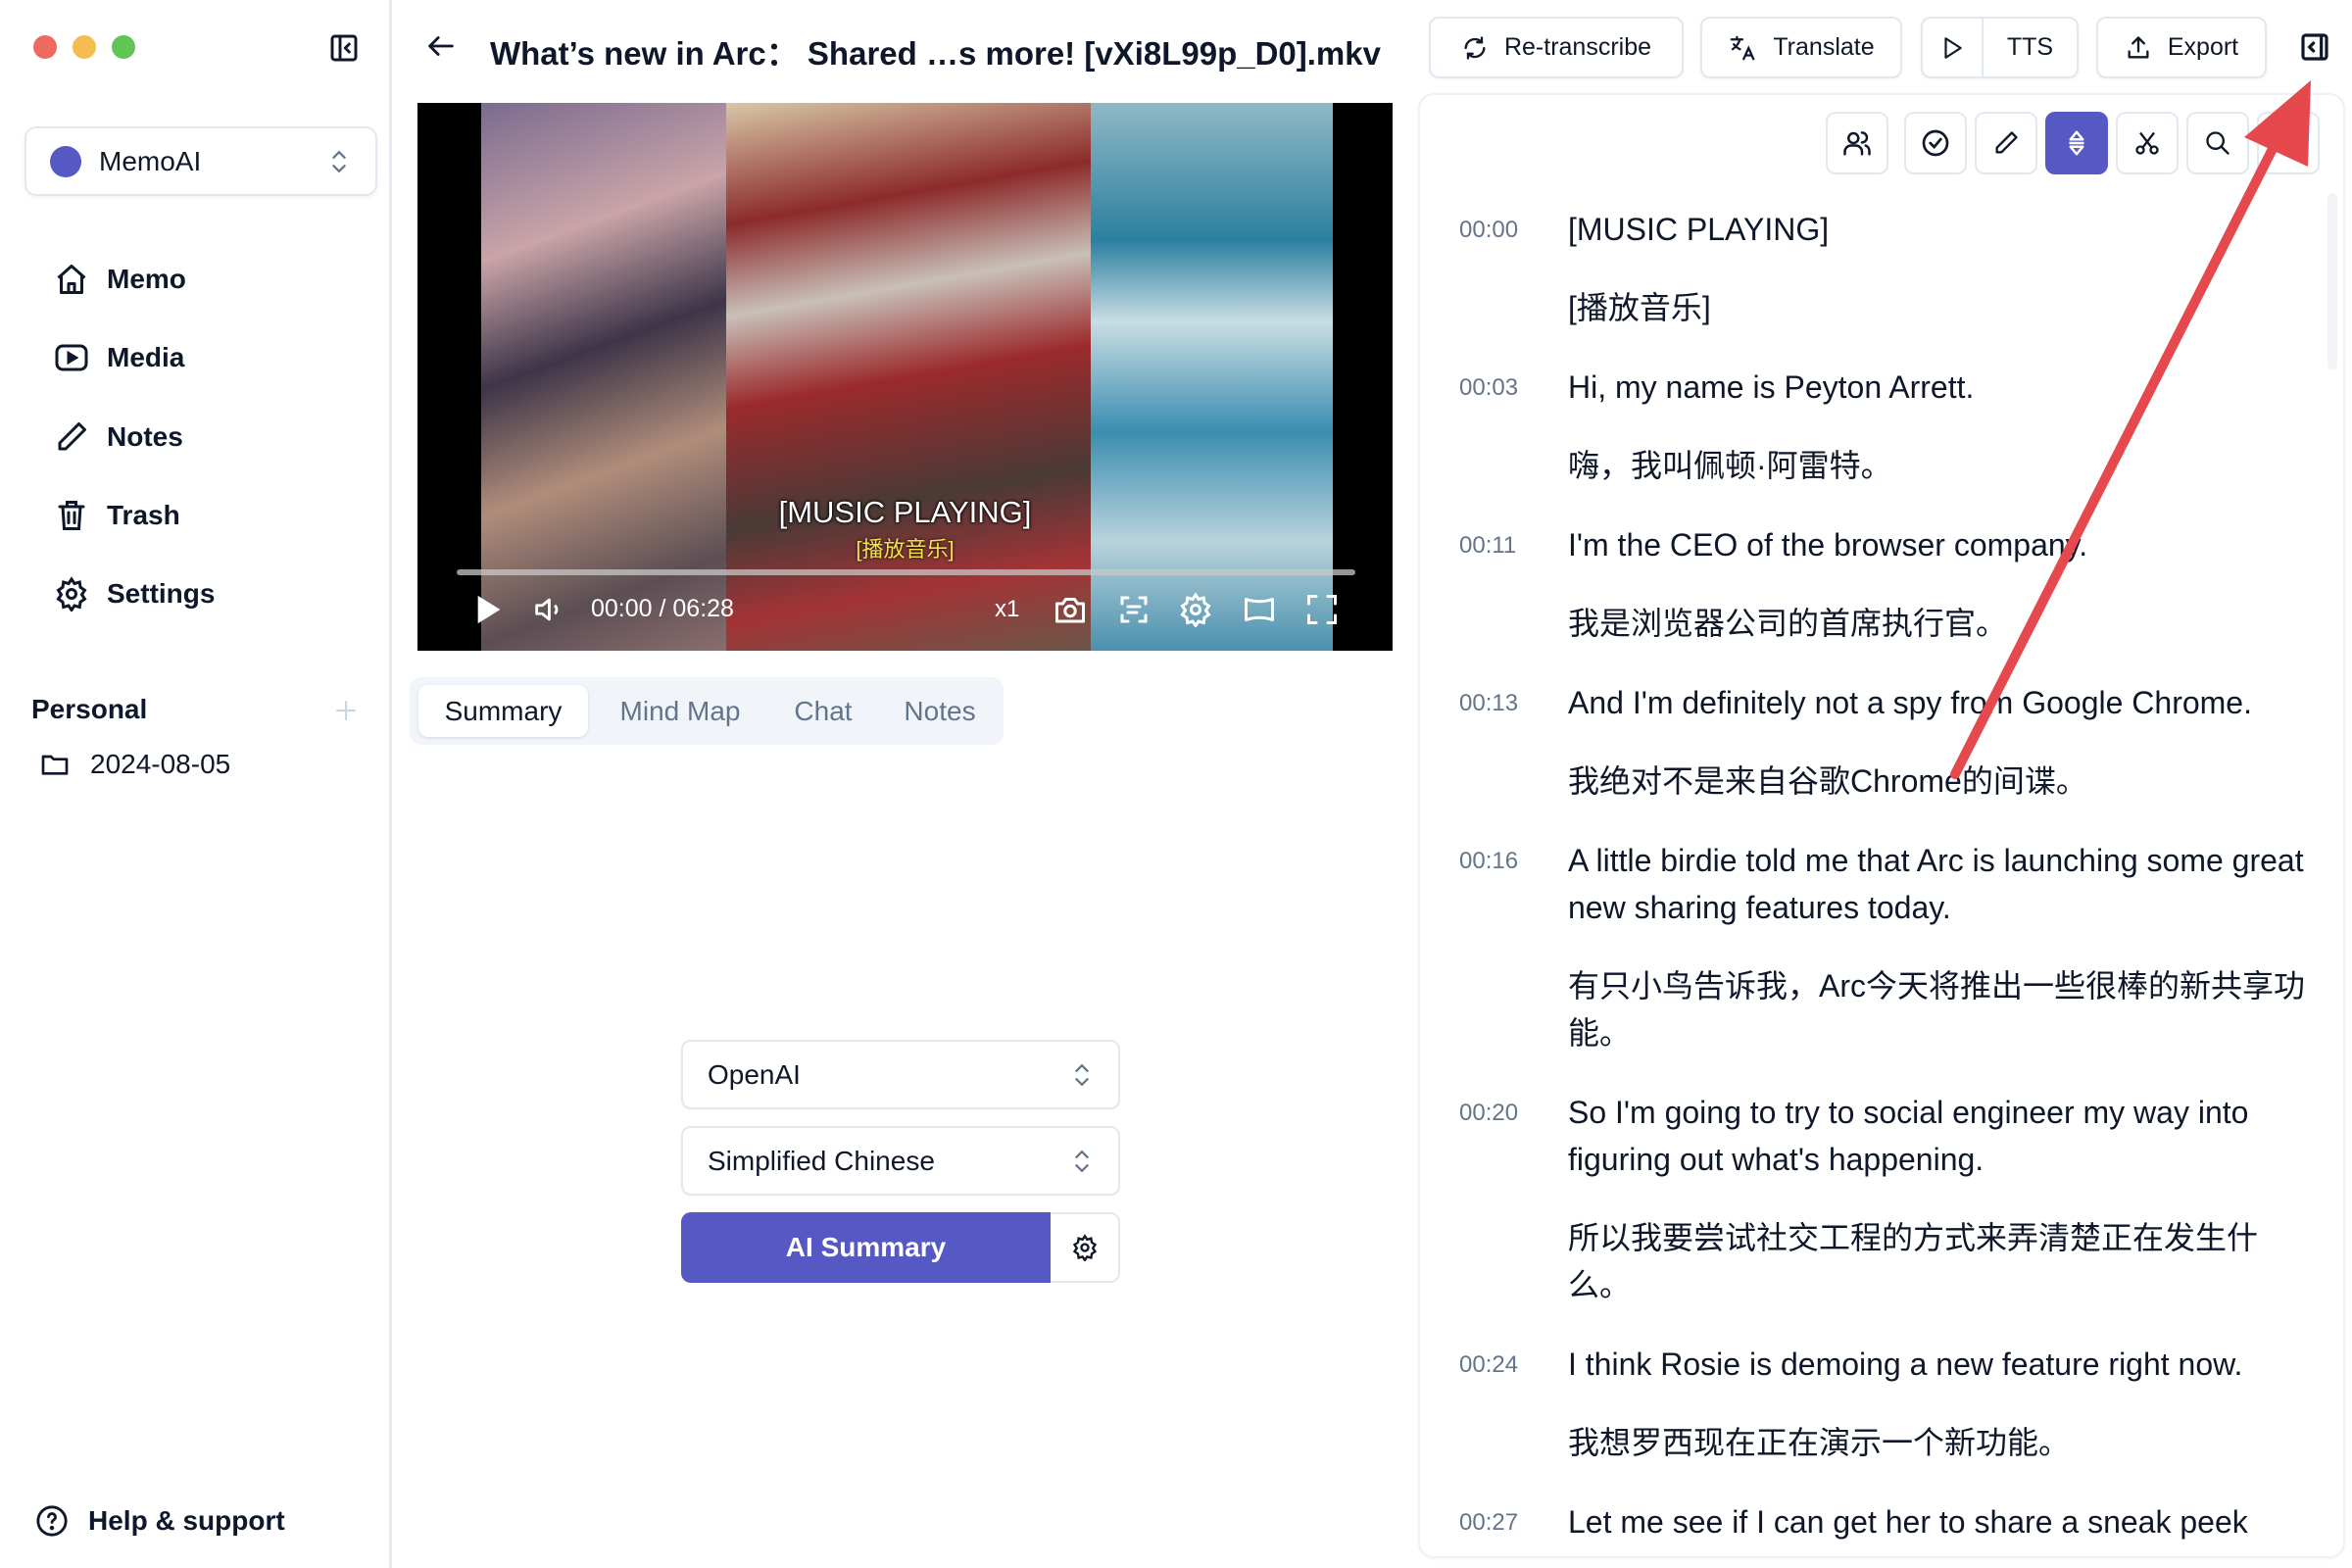  I want to click on fullscreen-icon, so click(1322, 609).